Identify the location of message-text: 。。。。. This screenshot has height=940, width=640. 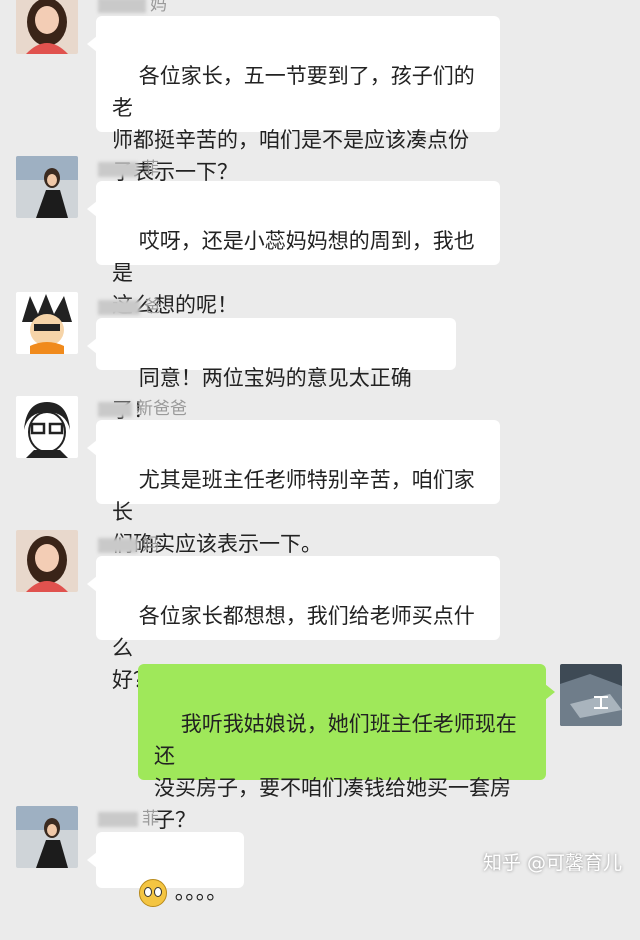
(201, 892).